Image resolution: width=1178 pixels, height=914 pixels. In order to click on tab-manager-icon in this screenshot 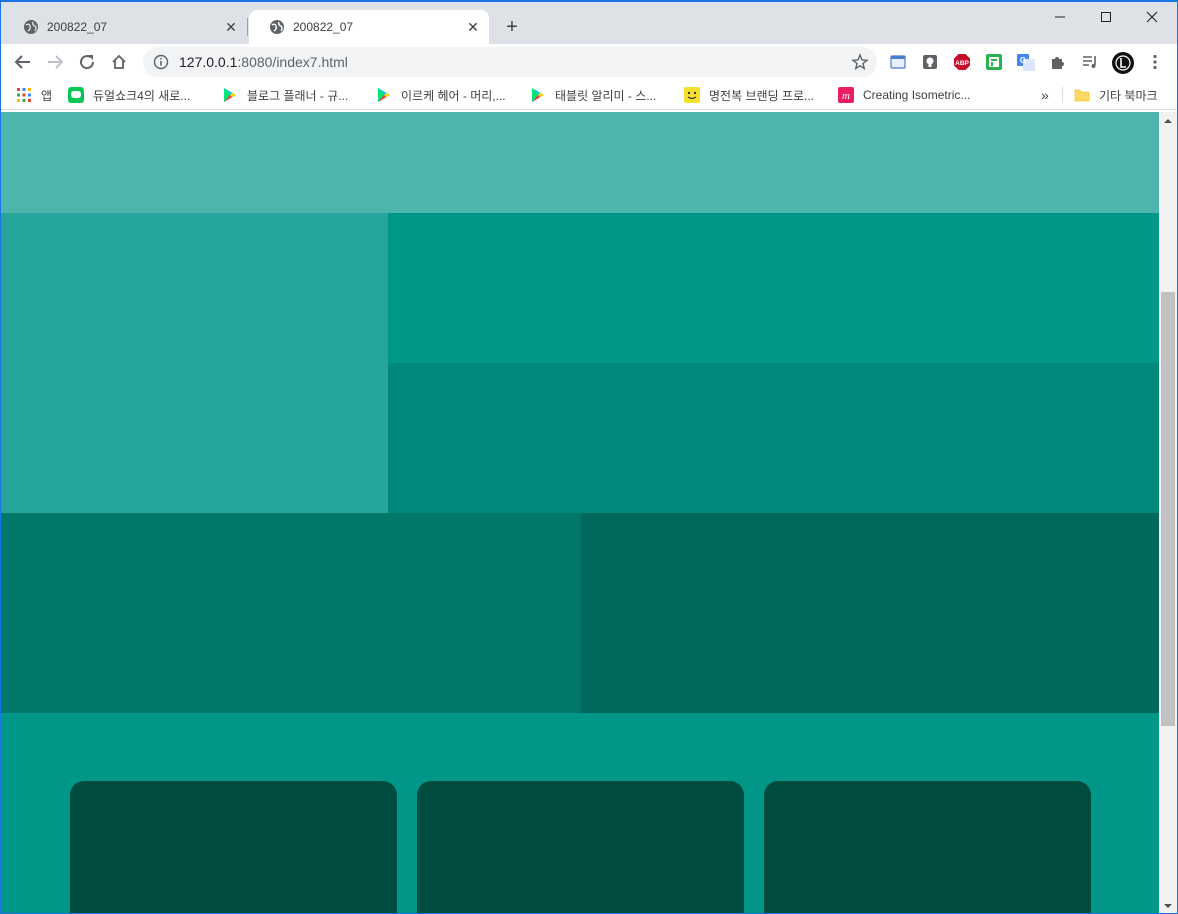, I will do `click(898, 62)`.